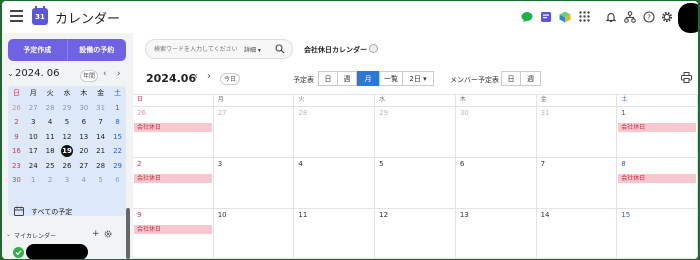 The width and height of the screenshot is (700, 260). I want to click on day-cell: 14, so click(577, 234).